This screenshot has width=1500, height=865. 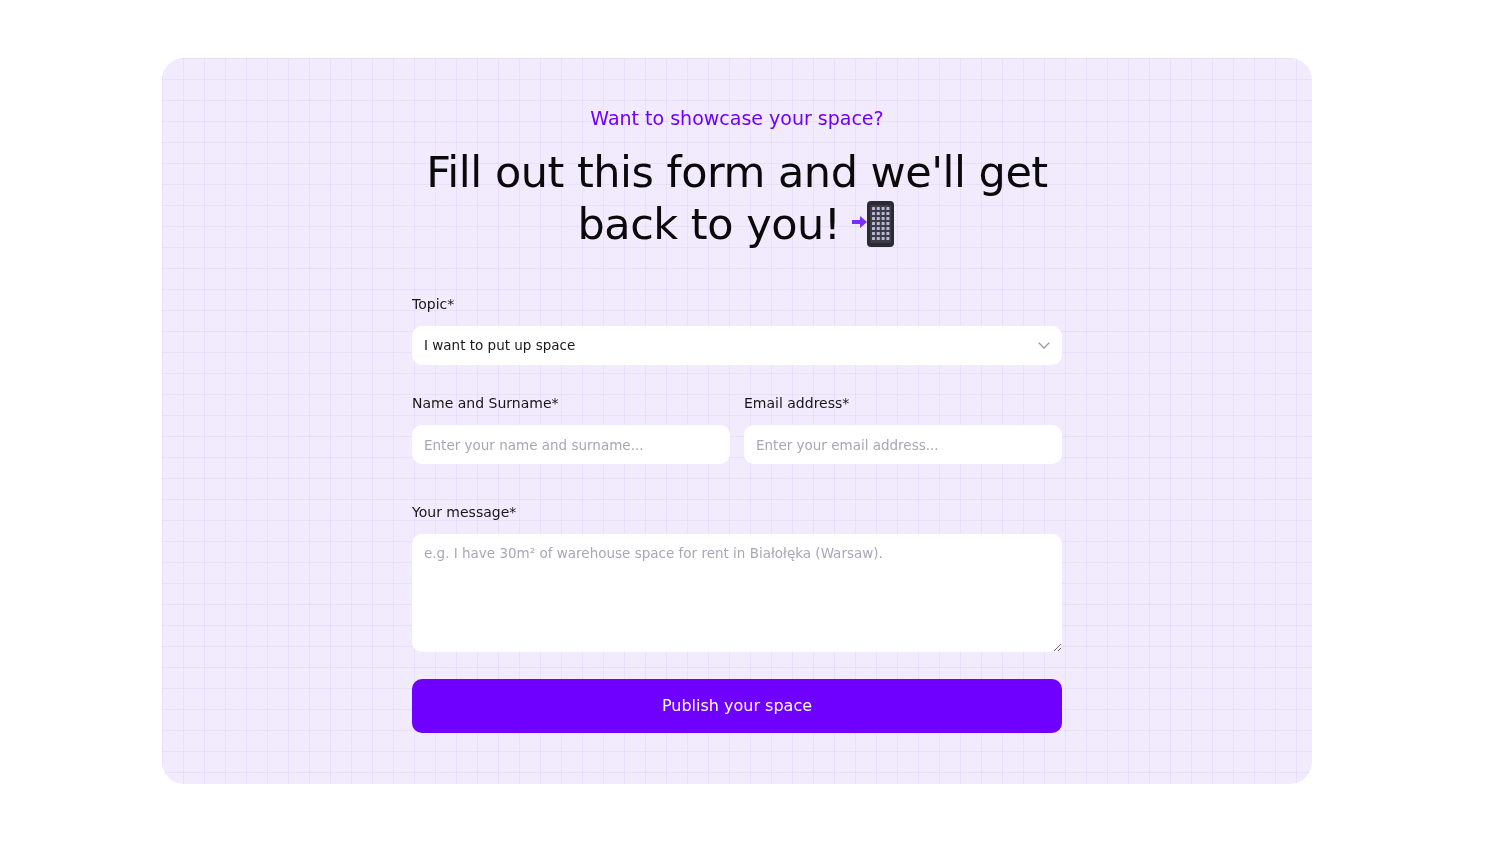 I want to click on field-label: Your message*, so click(x=464, y=512).